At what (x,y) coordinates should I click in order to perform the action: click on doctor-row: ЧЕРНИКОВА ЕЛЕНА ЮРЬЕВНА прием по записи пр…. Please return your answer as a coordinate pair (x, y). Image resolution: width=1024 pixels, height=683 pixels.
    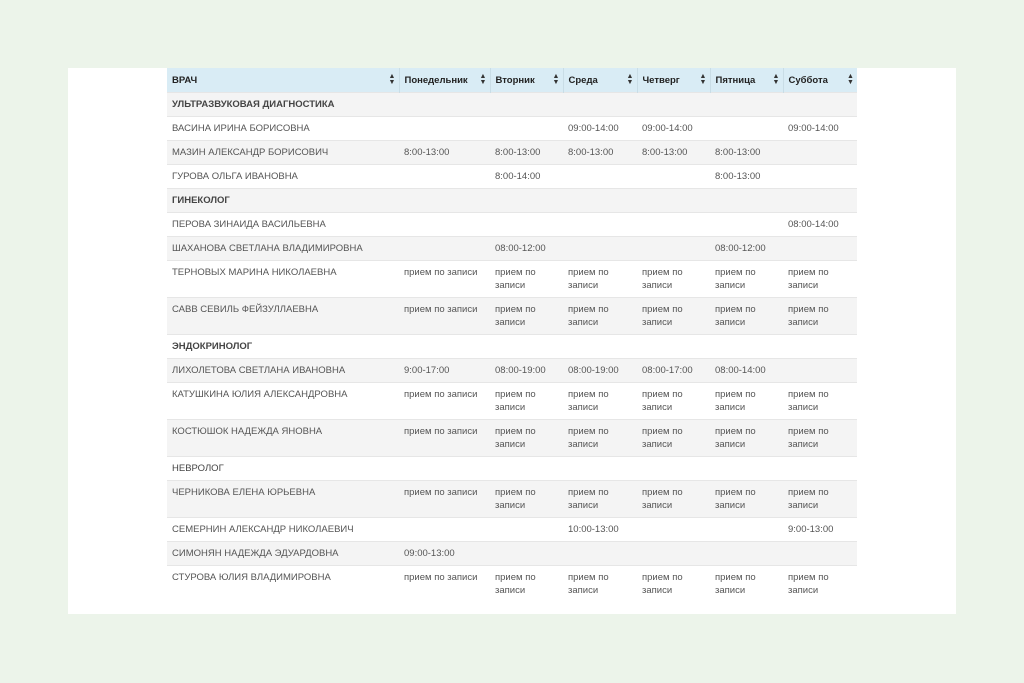
    Looking at the image, I should click on (512, 499).